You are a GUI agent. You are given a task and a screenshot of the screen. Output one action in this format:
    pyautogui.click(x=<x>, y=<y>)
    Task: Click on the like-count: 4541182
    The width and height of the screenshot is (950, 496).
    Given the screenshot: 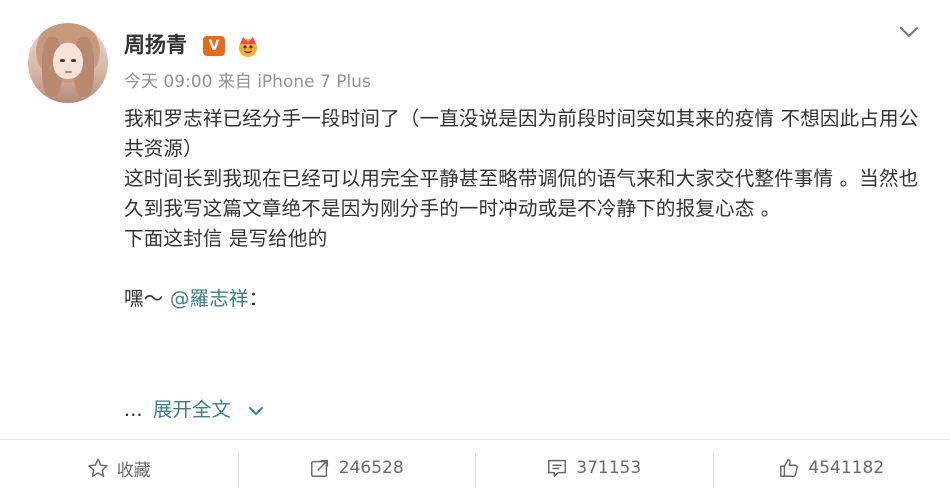 What is the action you would take?
    pyautogui.click(x=846, y=468)
    